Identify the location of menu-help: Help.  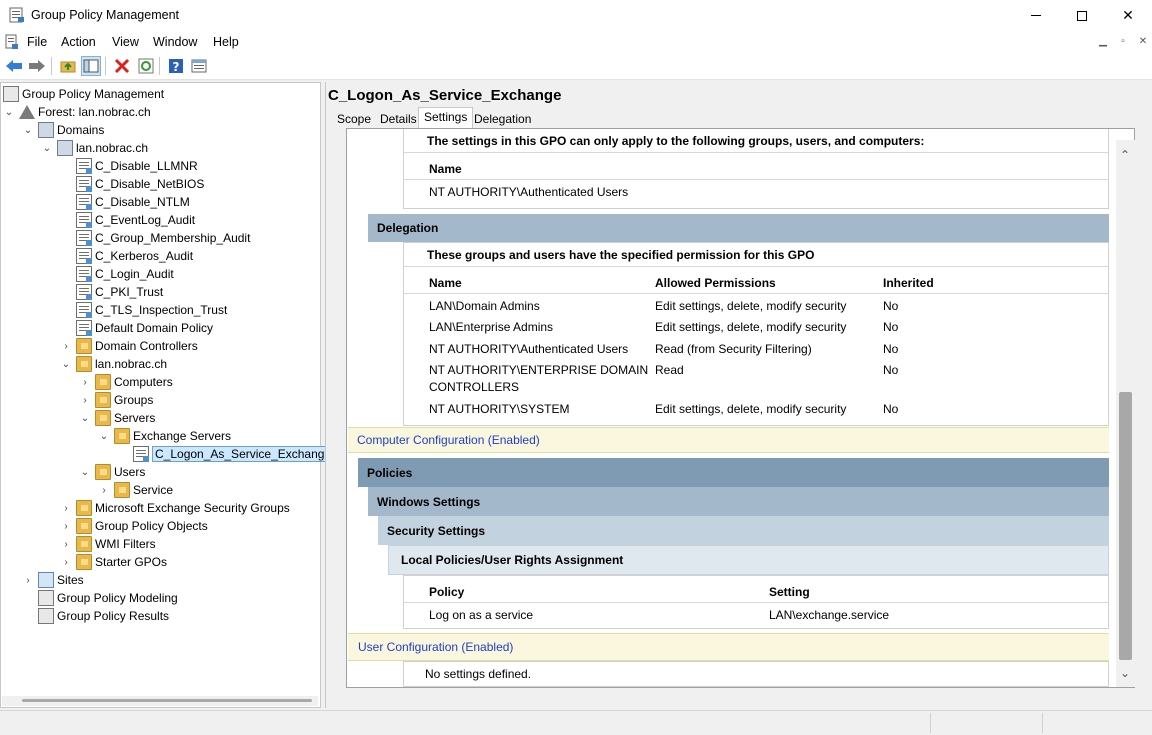
(226, 42).